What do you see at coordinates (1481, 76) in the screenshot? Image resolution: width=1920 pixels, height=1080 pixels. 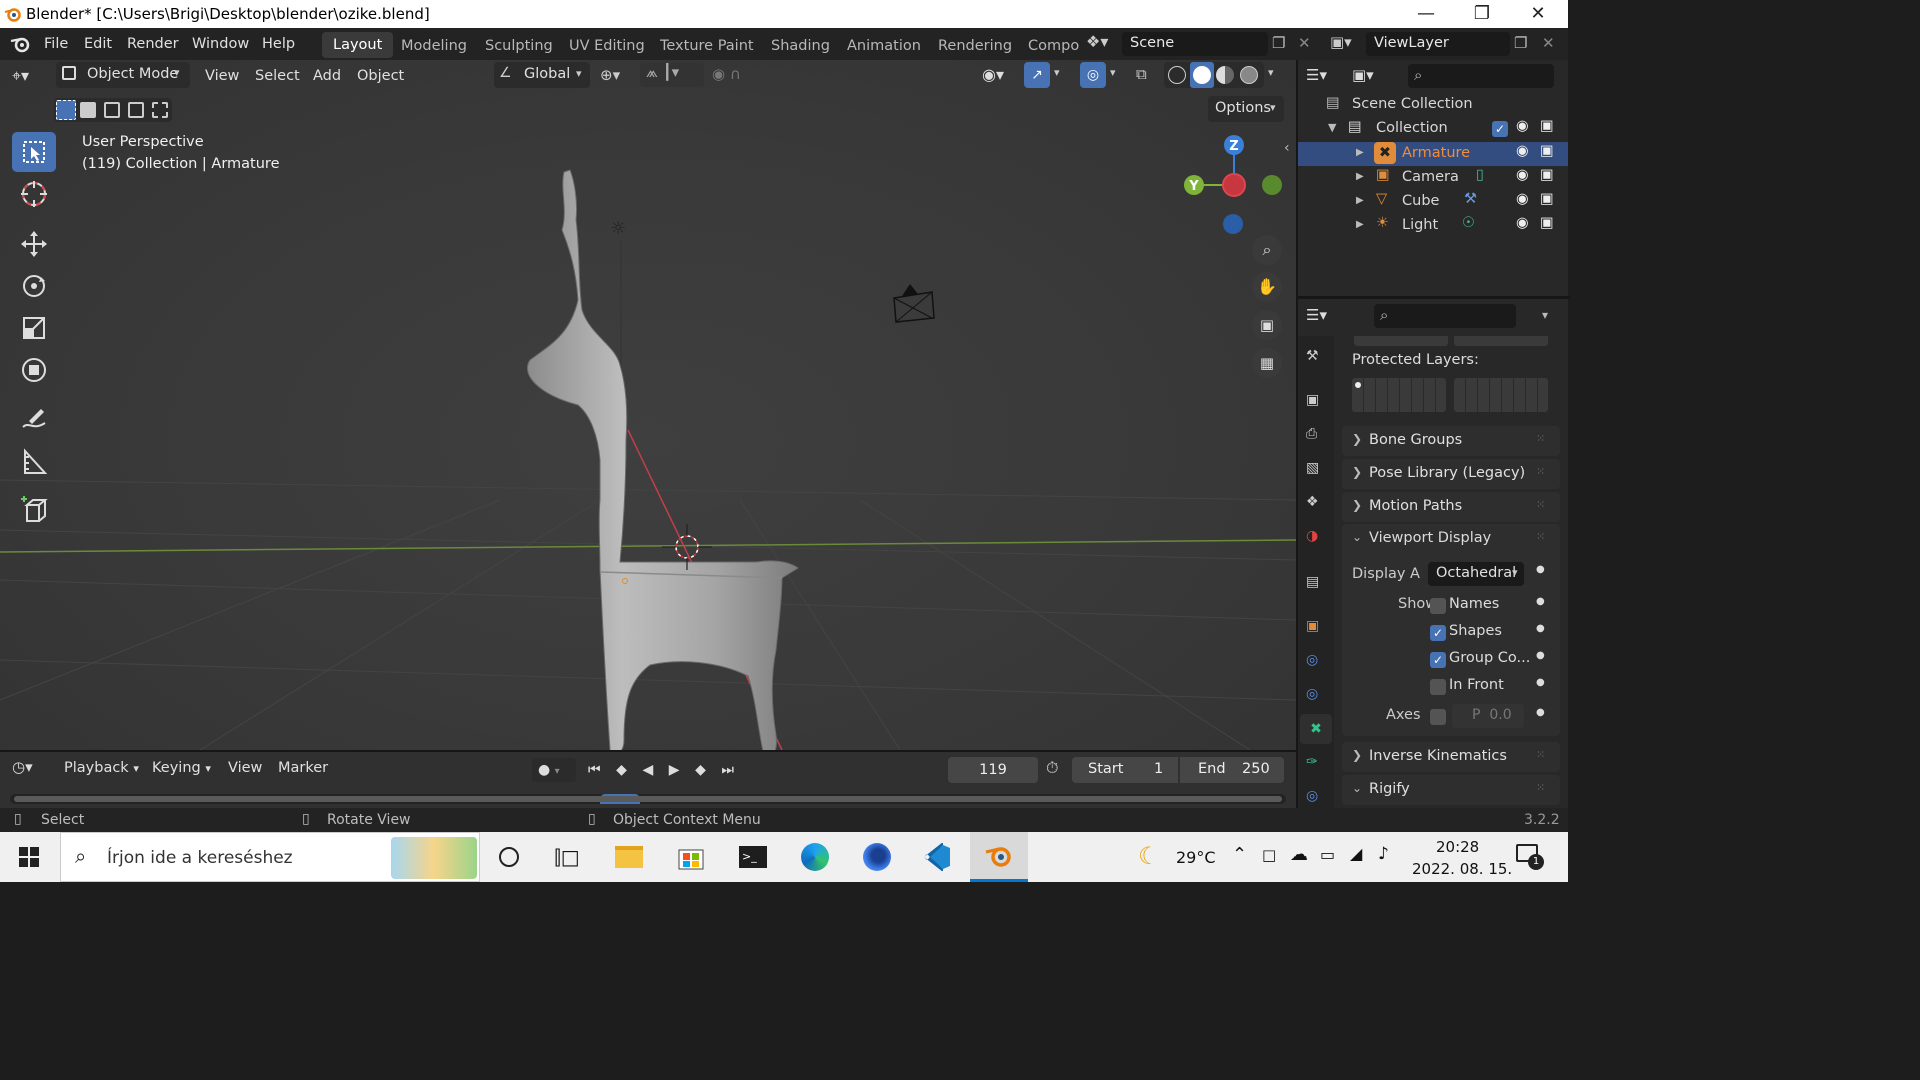 I see `outliner-search-field: ⌕` at bounding box center [1481, 76].